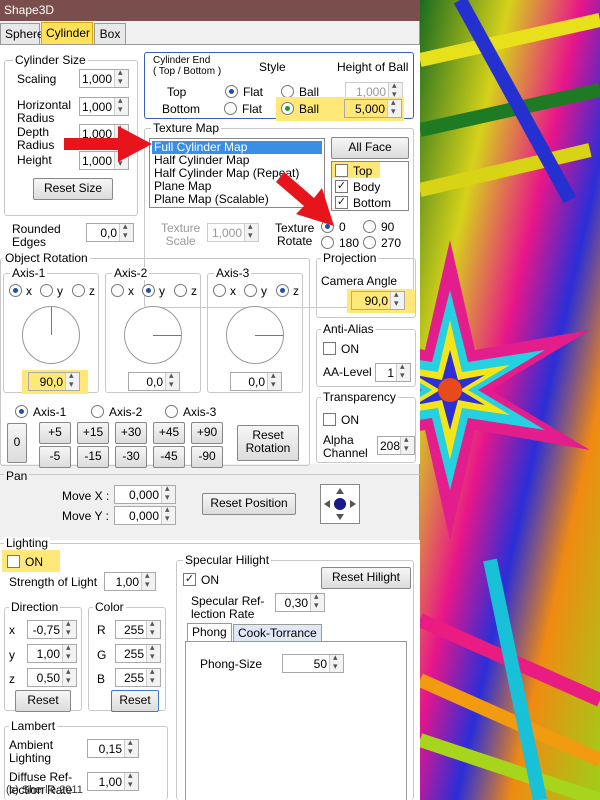  I want to click on axis-3-x-radio, so click(219, 290).